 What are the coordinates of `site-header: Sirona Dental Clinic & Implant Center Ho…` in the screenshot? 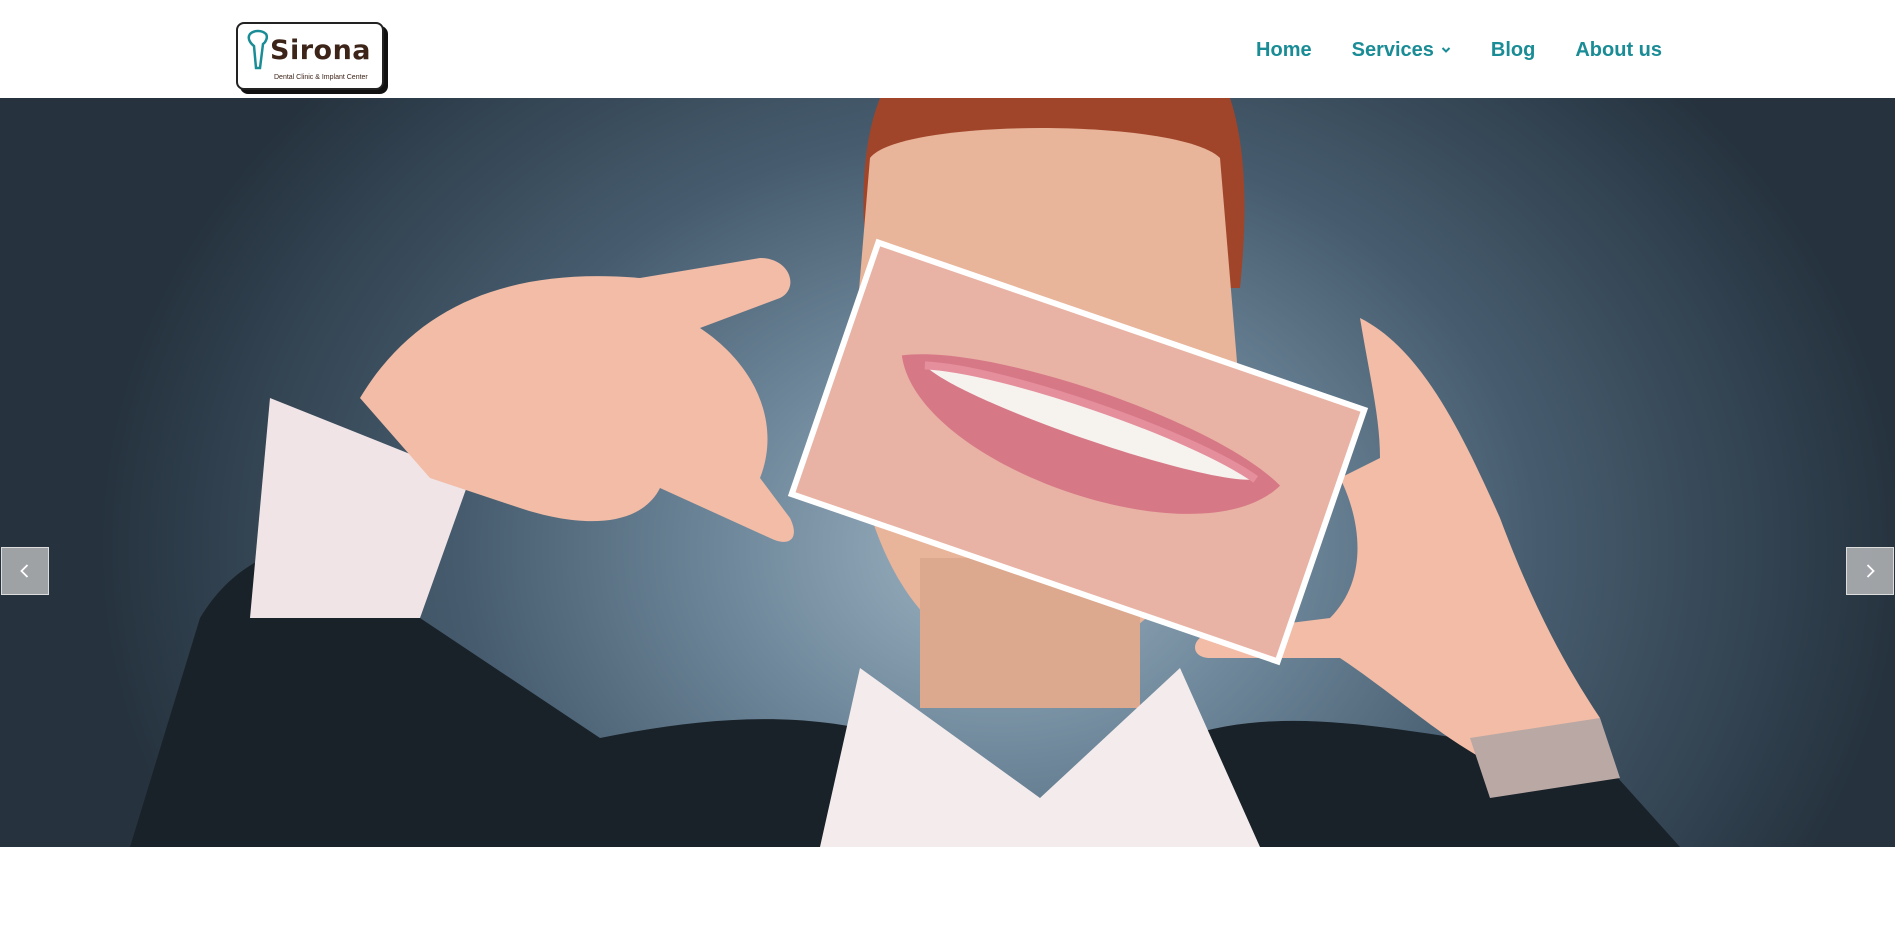 It's located at (947, 49).